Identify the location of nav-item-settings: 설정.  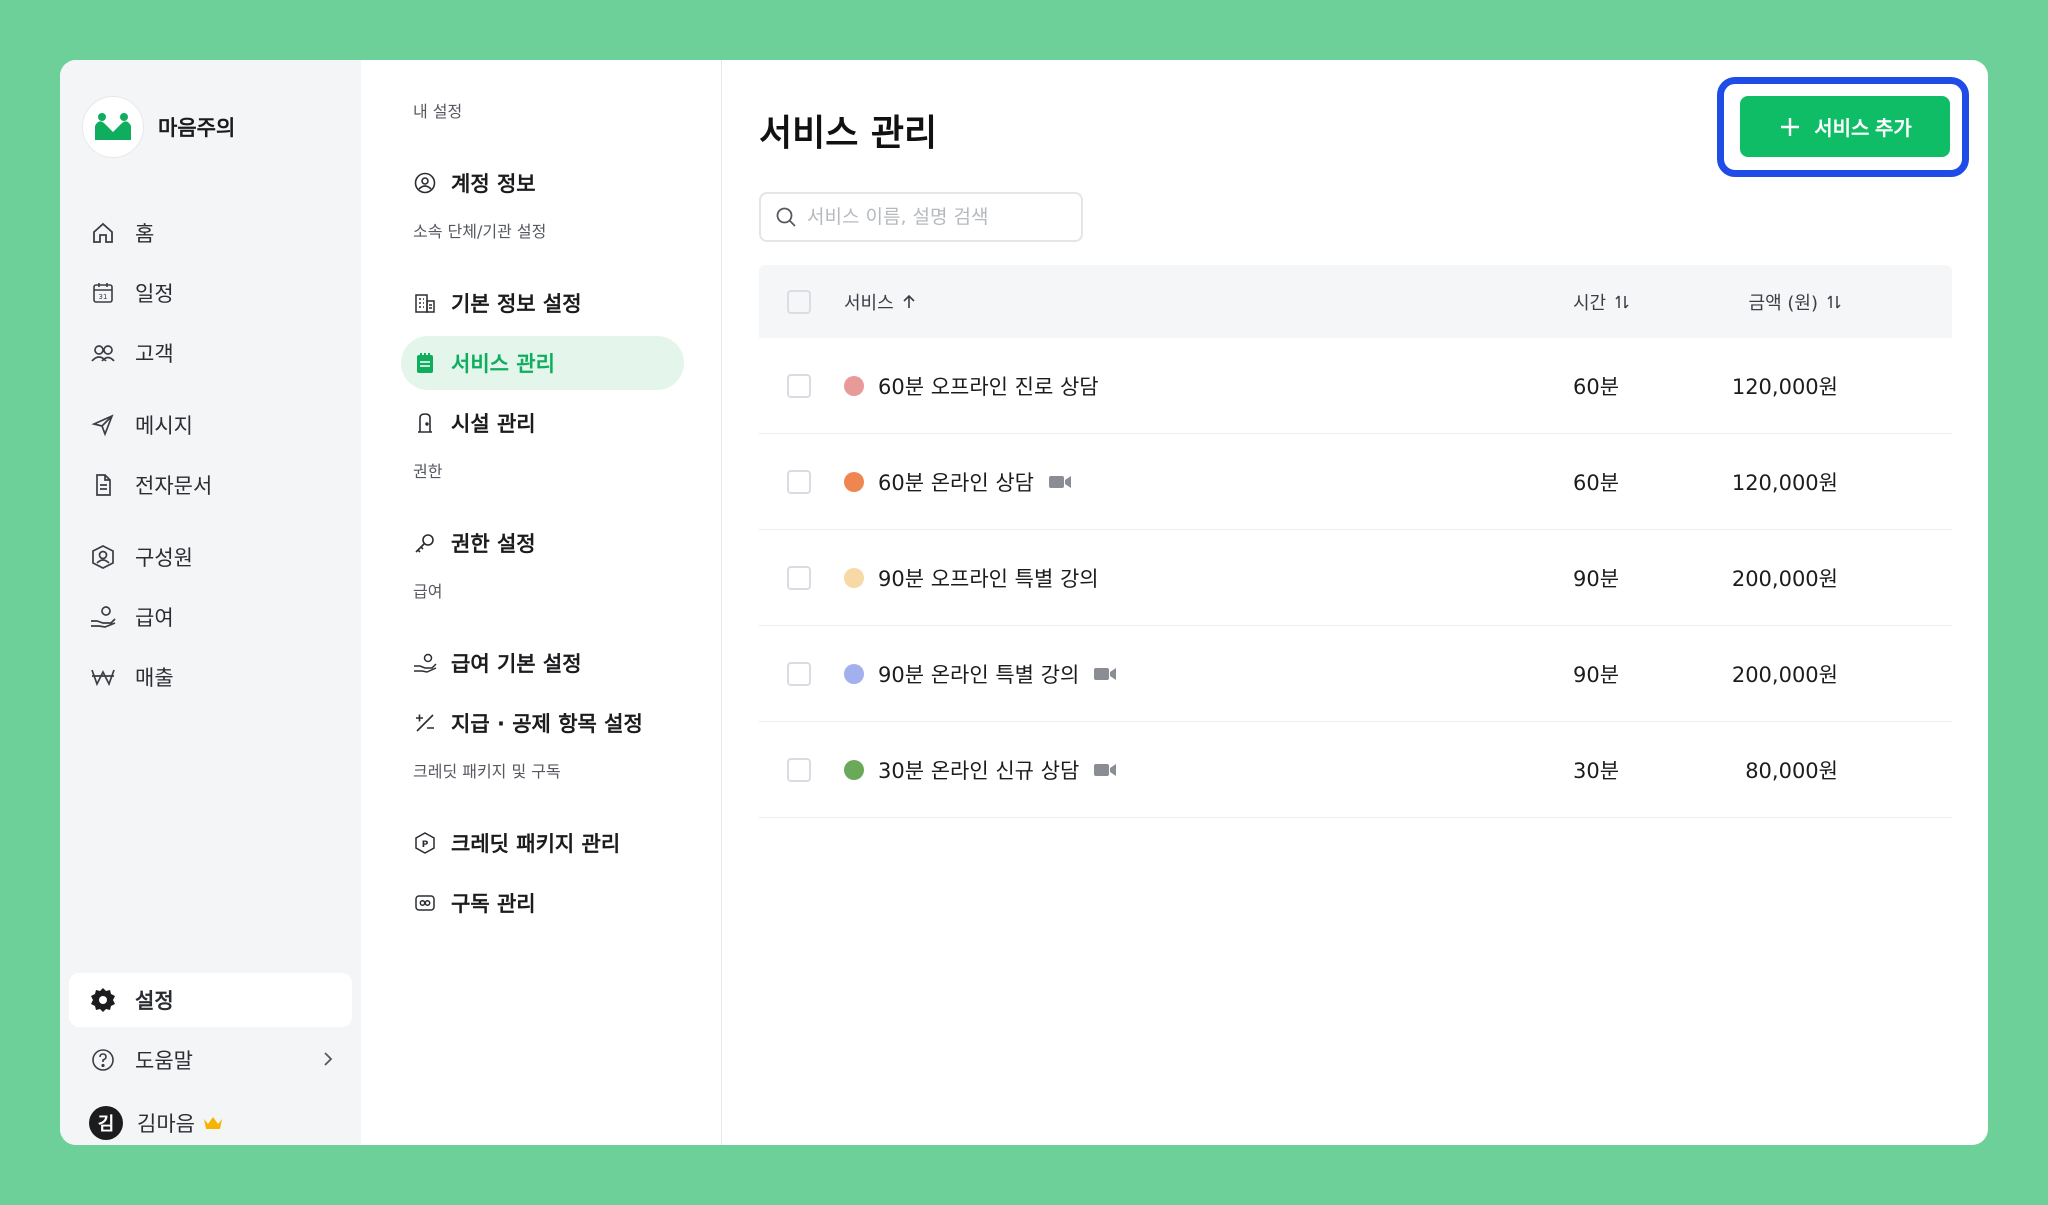
(210, 1000).